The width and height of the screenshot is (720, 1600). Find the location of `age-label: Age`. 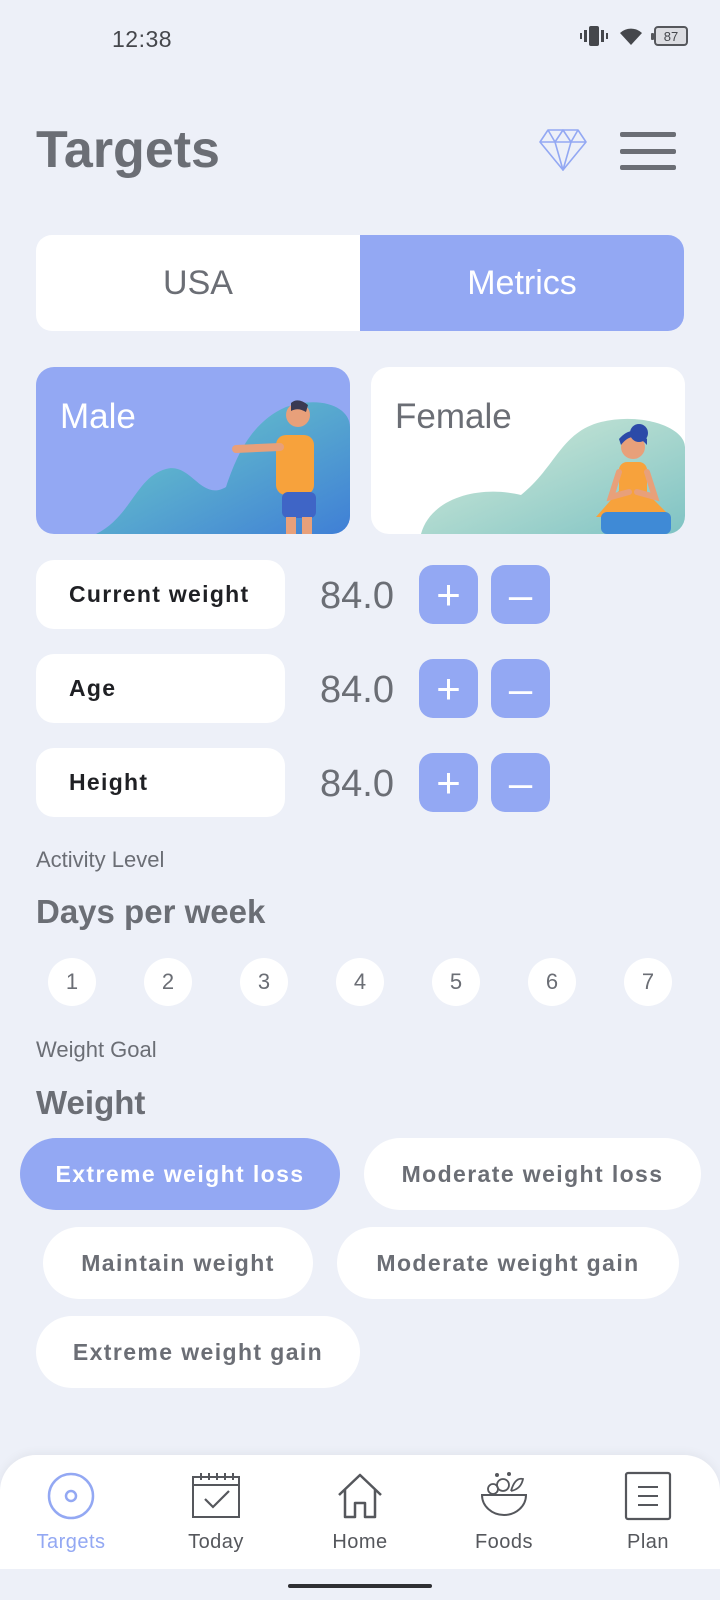

age-label: Age is located at coordinates (160, 688).